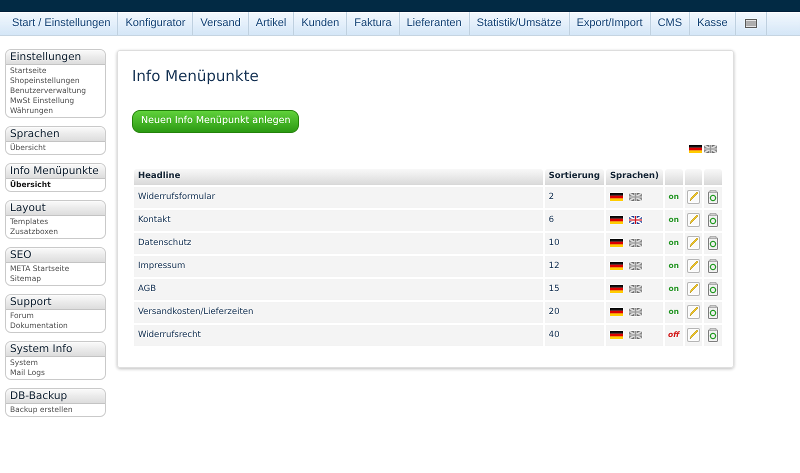 The width and height of the screenshot is (800, 473). Describe the element at coordinates (338, 220) in the screenshot. I see `table-cell: Kontakt` at that location.